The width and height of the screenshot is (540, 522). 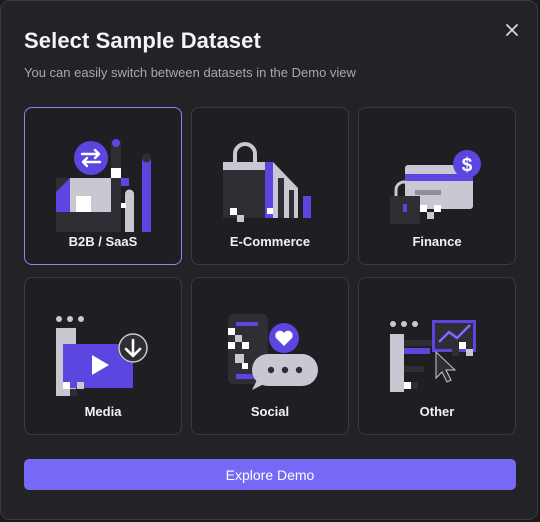 I want to click on dataset-label: E-Commerce, so click(x=270, y=241).